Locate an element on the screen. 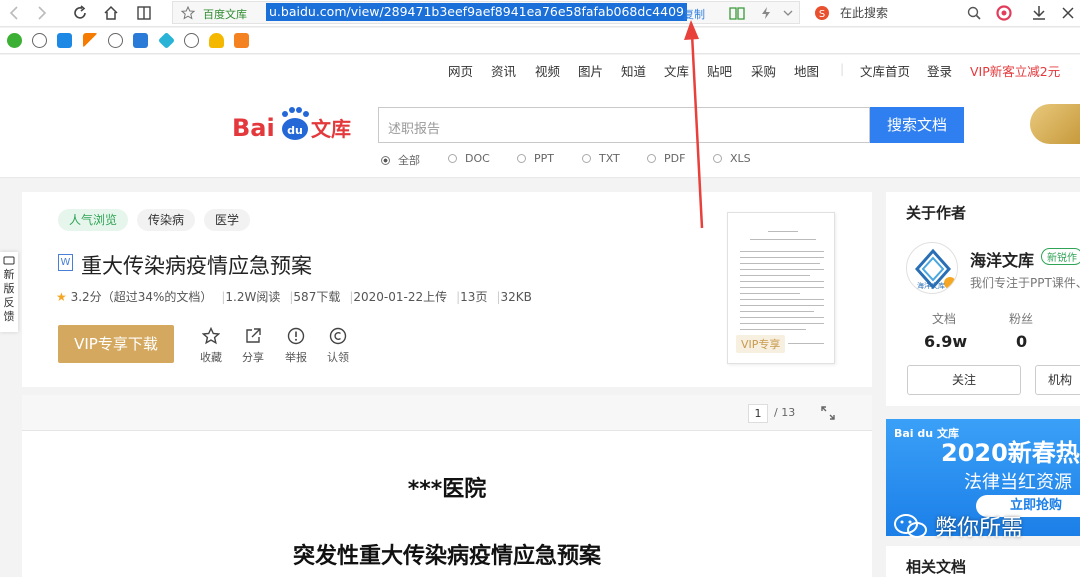  filter-label: XLS is located at coordinates (740, 158).